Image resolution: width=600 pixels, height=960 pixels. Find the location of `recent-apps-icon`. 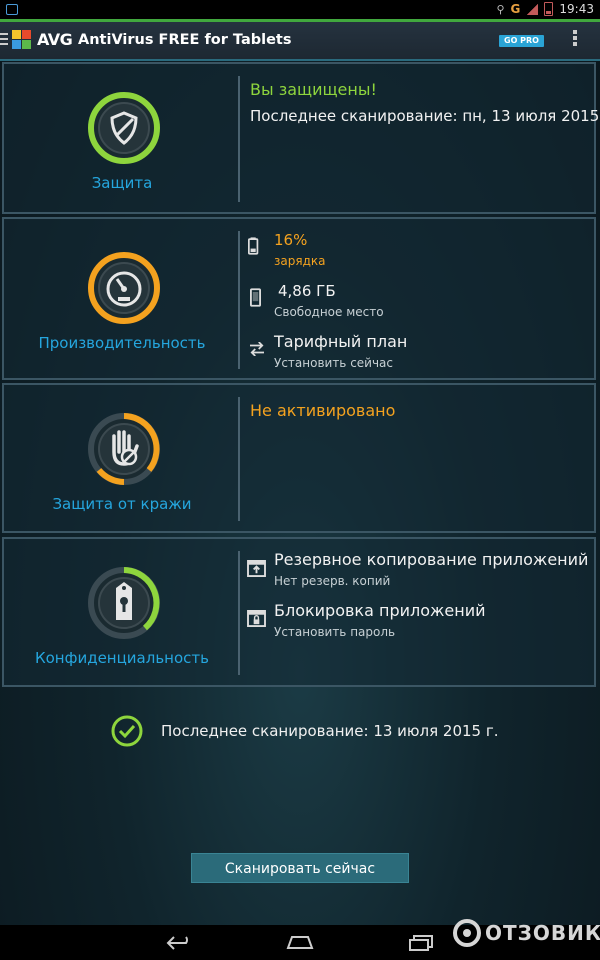

recent-apps-icon is located at coordinates (421, 943).